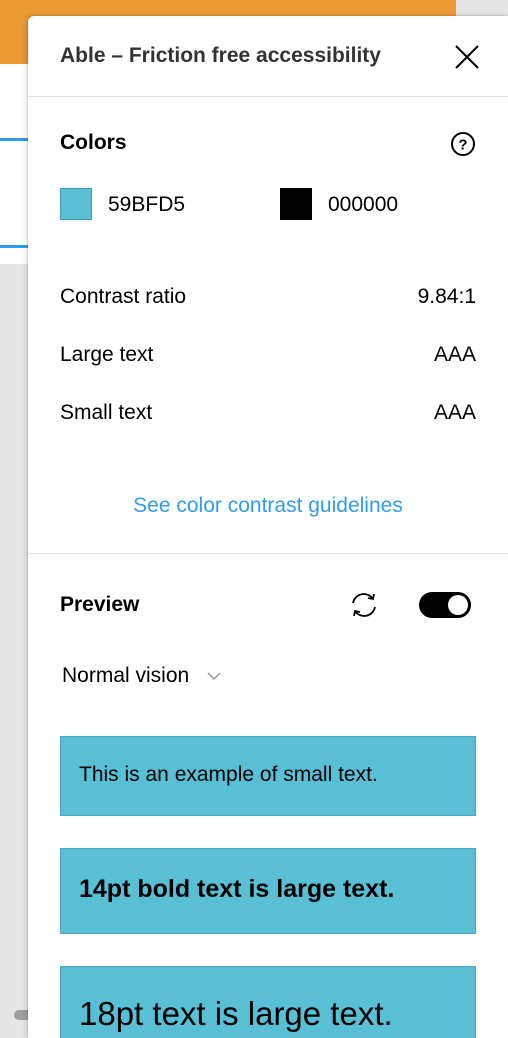  Describe the element at coordinates (454, 354) in the screenshot. I see `large-text-rating: AAA` at that location.